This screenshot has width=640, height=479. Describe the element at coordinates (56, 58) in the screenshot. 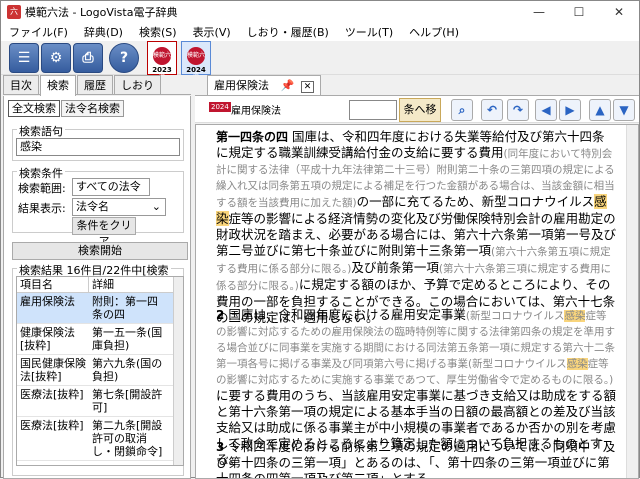

I see `gear-icon: ⚙` at that location.